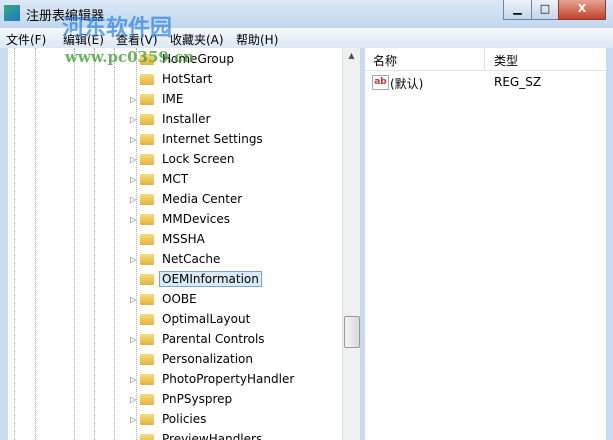 Image resolution: width=613 pixels, height=440 pixels. I want to click on tree-item-label: HomeGroup, so click(198, 59).